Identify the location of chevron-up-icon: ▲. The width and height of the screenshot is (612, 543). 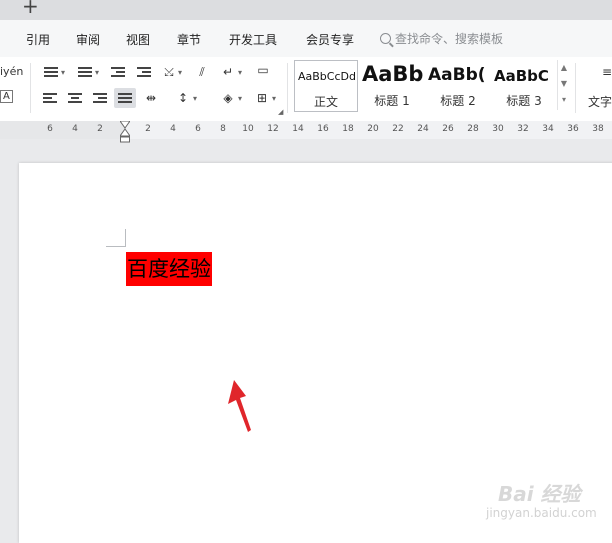
(564, 68).